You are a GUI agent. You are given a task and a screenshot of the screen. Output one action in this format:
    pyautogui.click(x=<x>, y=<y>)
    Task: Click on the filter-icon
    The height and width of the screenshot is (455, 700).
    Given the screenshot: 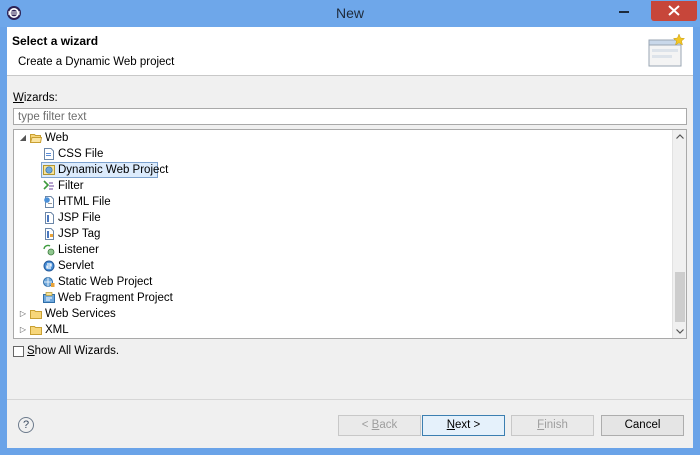 What is the action you would take?
    pyautogui.click(x=48, y=185)
    